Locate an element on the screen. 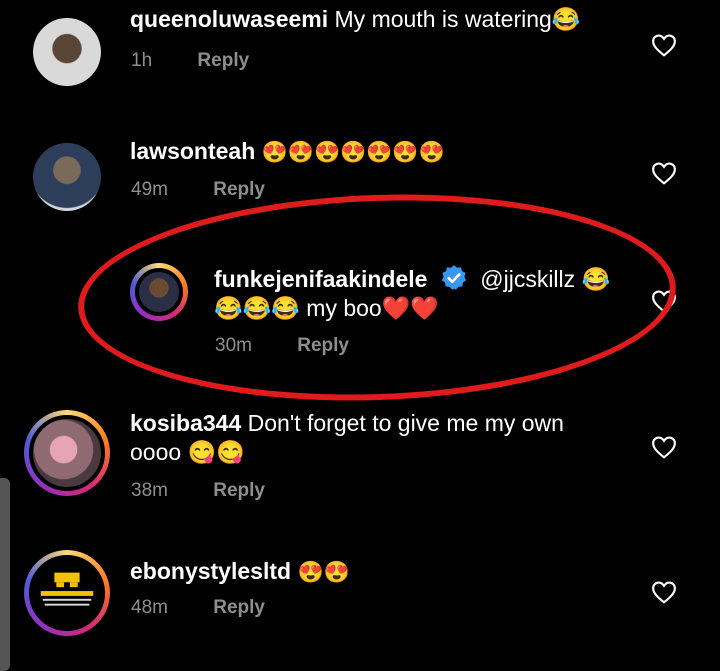  comment-username: kosiba344 is located at coordinates (185, 423).